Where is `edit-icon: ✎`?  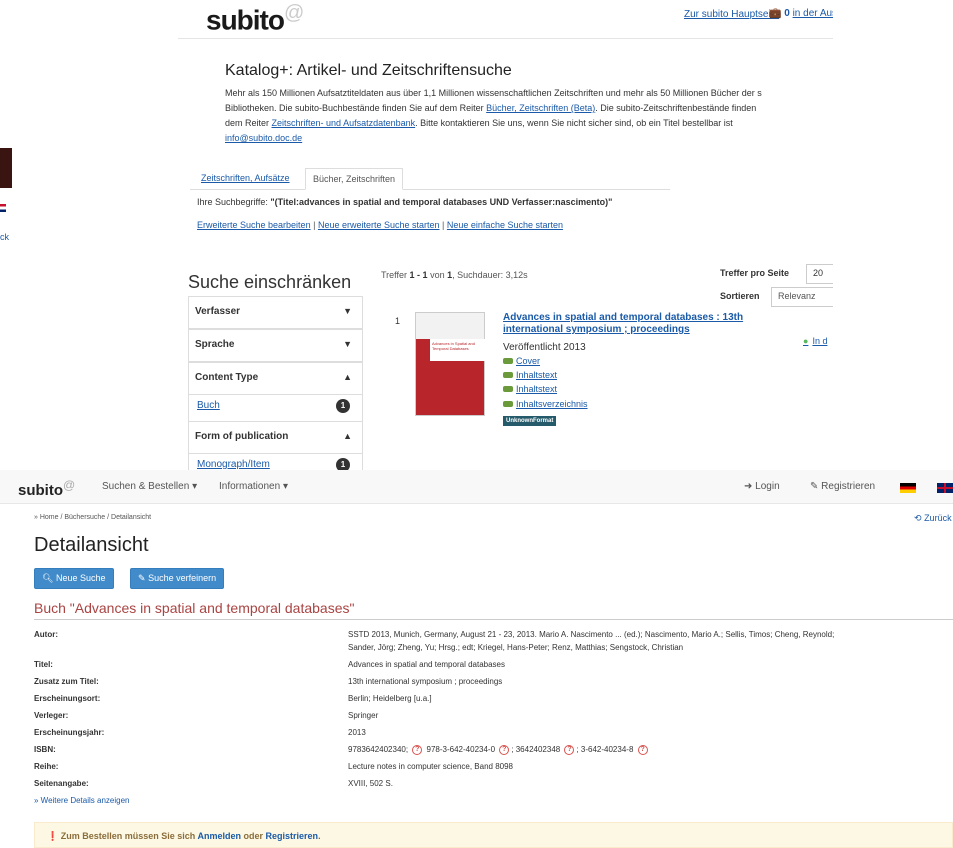 edit-icon: ✎ is located at coordinates (142, 578).